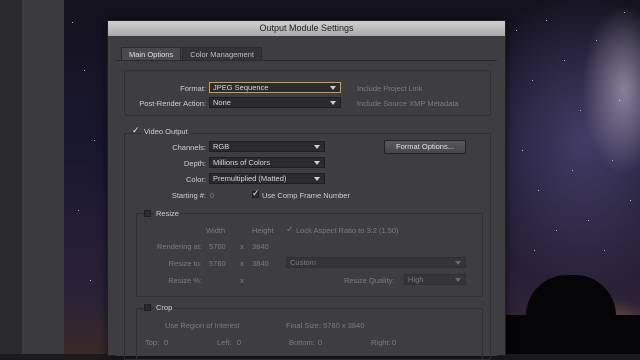 The width and height of the screenshot is (640, 360). What do you see at coordinates (376, 262) in the screenshot?
I see `resize-preset-dropdown: Custom` at bounding box center [376, 262].